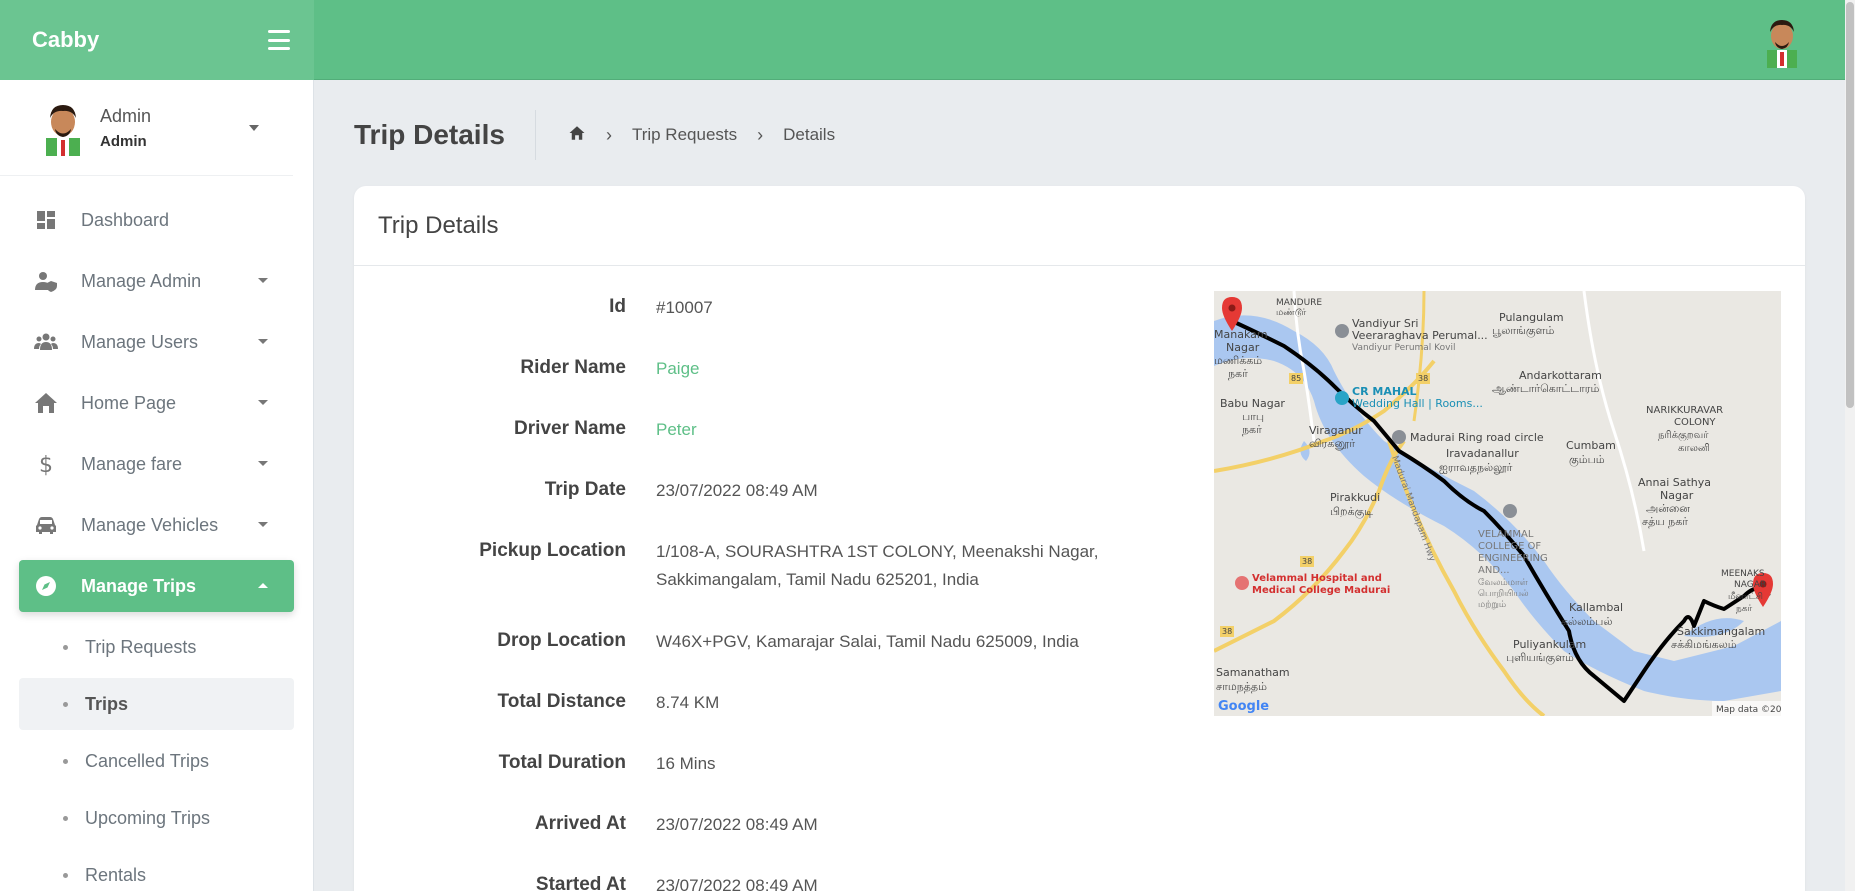 The image size is (1855, 891). Describe the element at coordinates (1743, 574) in the screenshot. I see `svg-text: MEENAKS` at that location.